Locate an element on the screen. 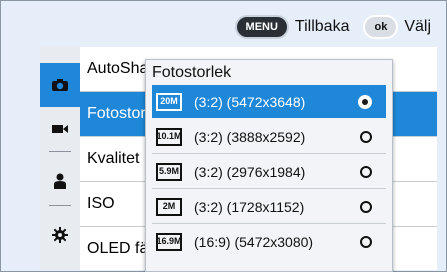 This screenshot has width=447, height=272. option-10m: 10.1M (3:2) (3888x2592) is located at coordinates (269, 137).